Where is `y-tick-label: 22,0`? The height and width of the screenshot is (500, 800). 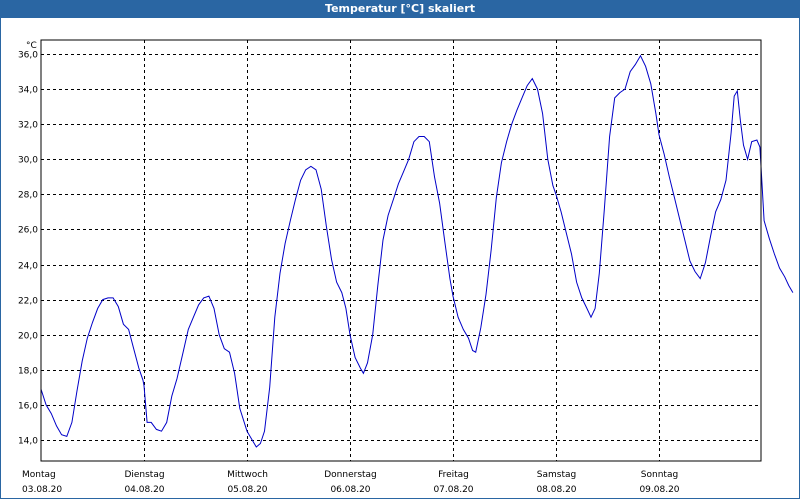
y-tick-label: 22,0 is located at coordinates (28, 302).